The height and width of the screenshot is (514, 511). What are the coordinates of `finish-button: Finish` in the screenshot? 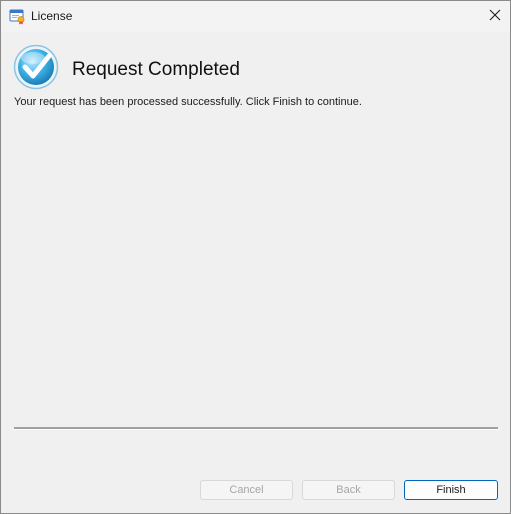 It's located at (451, 490).